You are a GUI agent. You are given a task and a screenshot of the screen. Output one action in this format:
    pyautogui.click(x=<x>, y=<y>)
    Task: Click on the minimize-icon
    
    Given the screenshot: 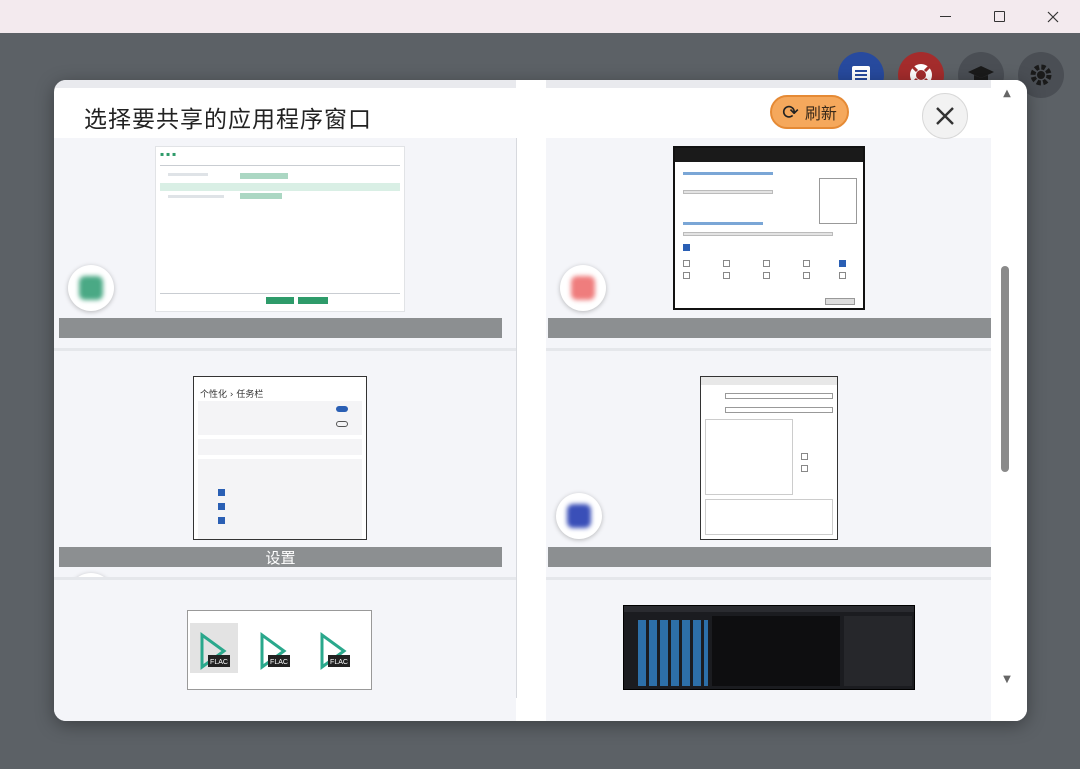 What is the action you would take?
    pyautogui.click(x=945, y=16)
    